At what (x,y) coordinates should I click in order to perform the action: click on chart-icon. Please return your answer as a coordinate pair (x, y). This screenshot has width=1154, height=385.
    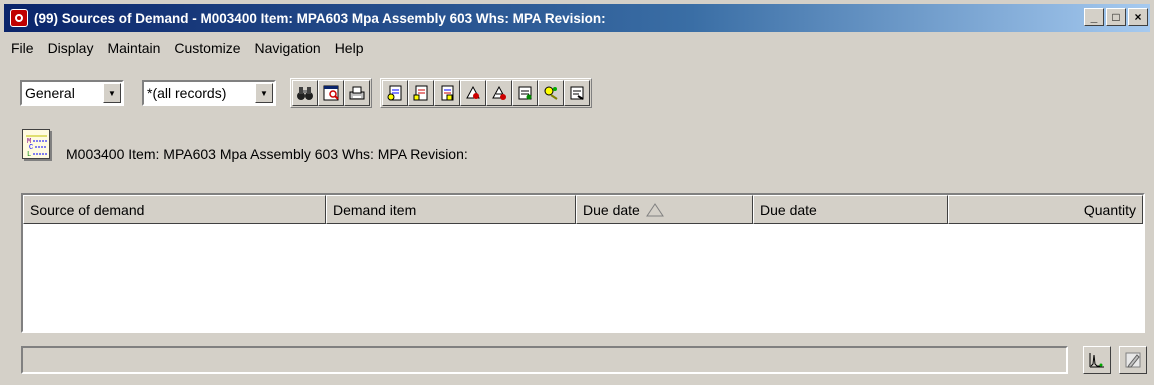
    Looking at the image, I should click on (1096, 360).